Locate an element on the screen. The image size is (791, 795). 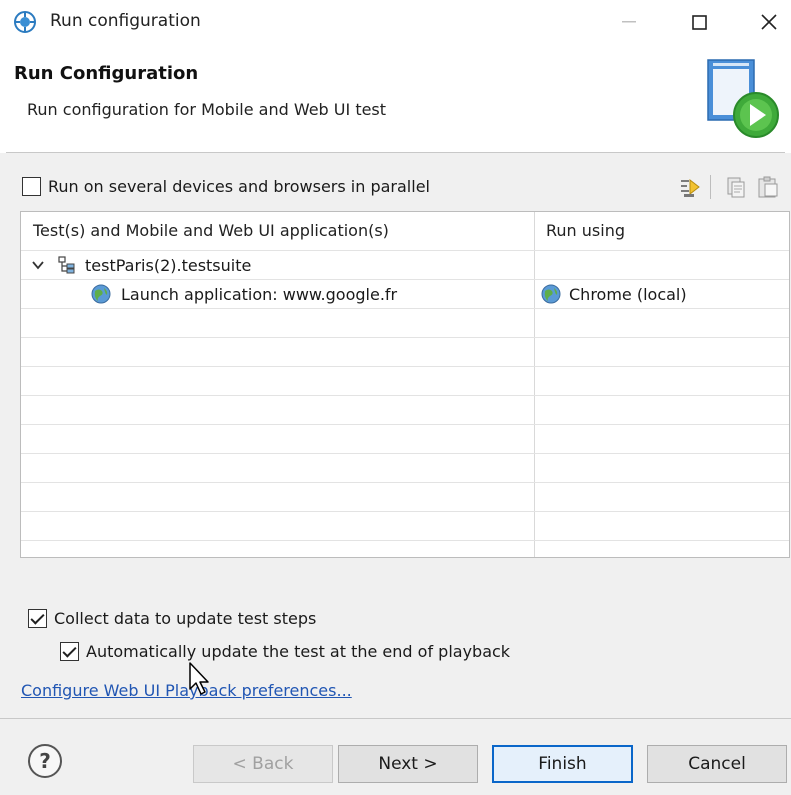
table-row: testParis(2).testsuite is located at coordinates (141, 265).